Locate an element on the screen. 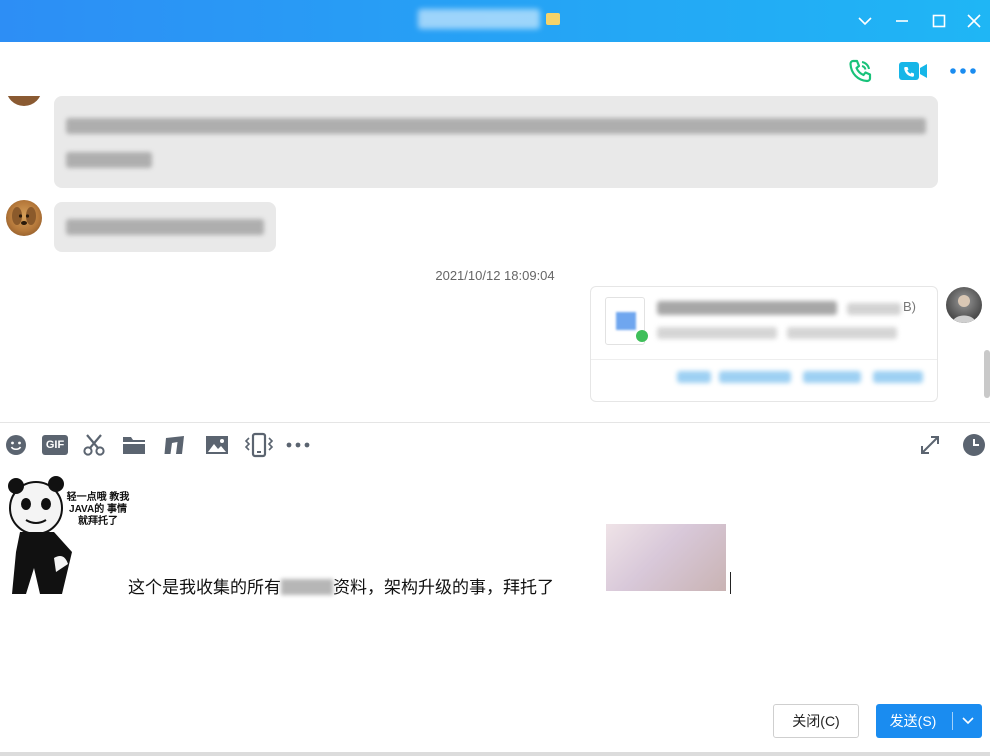 The height and width of the screenshot is (756, 990). panda-sticker-image: 轻一点哦 教我JAVA的 事情就拜托了 is located at coordinates (67, 533).